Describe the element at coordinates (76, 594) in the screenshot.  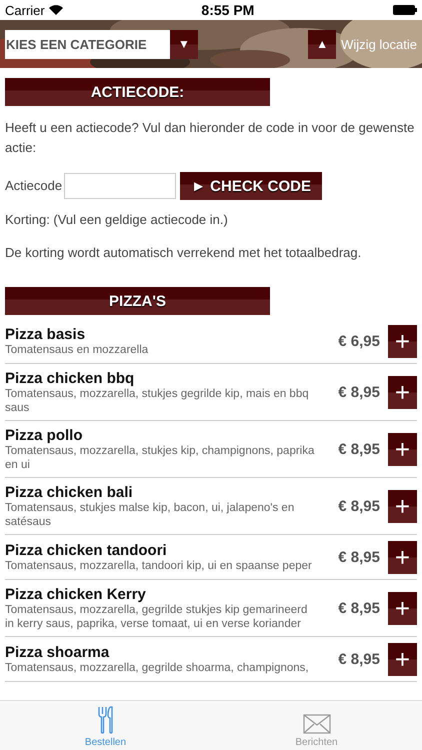
I see `item-name: Pizza chicken Kerry` at that location.